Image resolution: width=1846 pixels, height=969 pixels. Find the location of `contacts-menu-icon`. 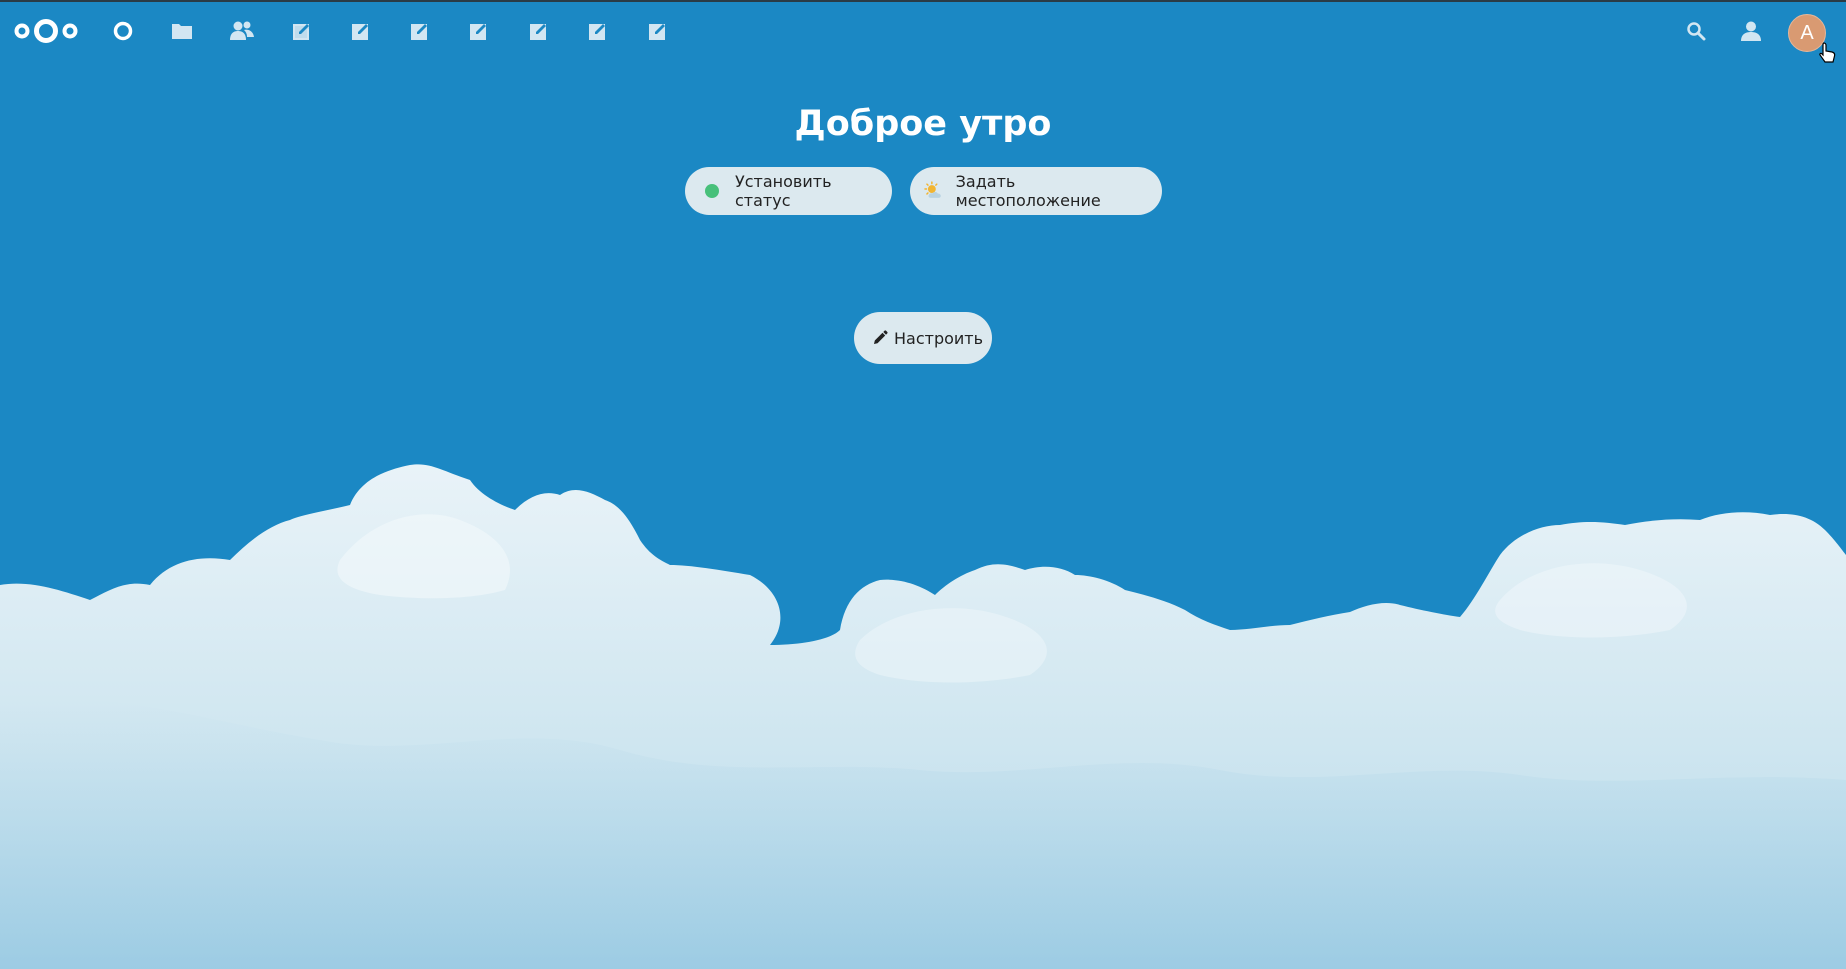

contacts-menu-icon is located at coordinates (1751, 31).